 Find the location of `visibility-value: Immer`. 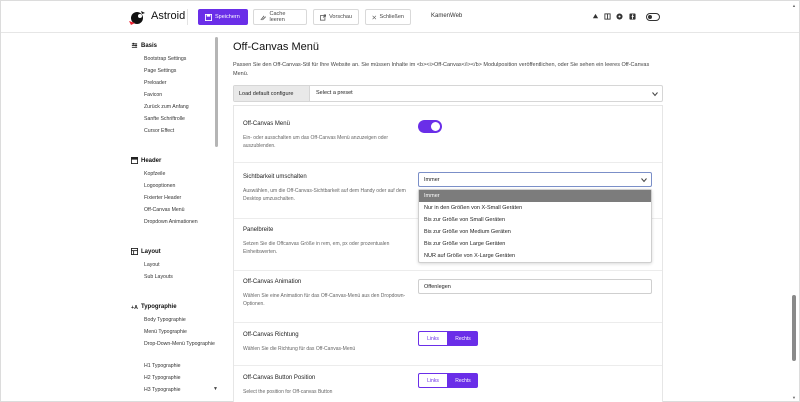

visibility-value: Immer is located at coordinates (432, 179).